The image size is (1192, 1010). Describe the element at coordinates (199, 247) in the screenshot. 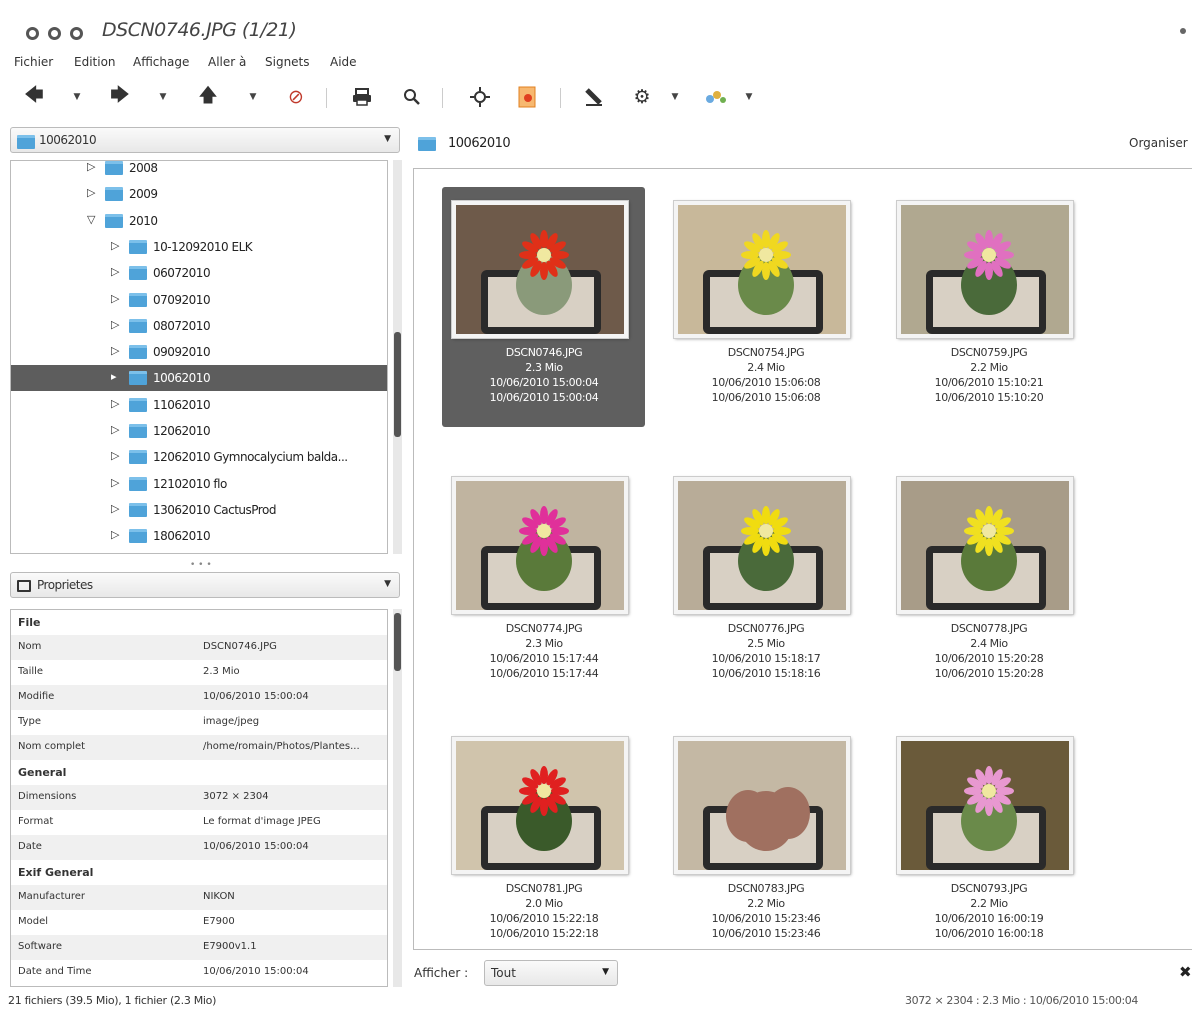

I see `tree-item: ▷ 10-12092010 ELK` at that location.